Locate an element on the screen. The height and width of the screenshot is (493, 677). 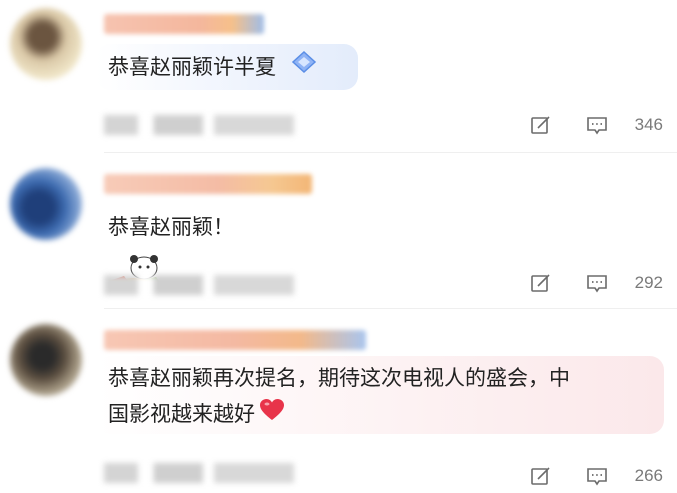
heart-icon is located at coordinates (272, 415).